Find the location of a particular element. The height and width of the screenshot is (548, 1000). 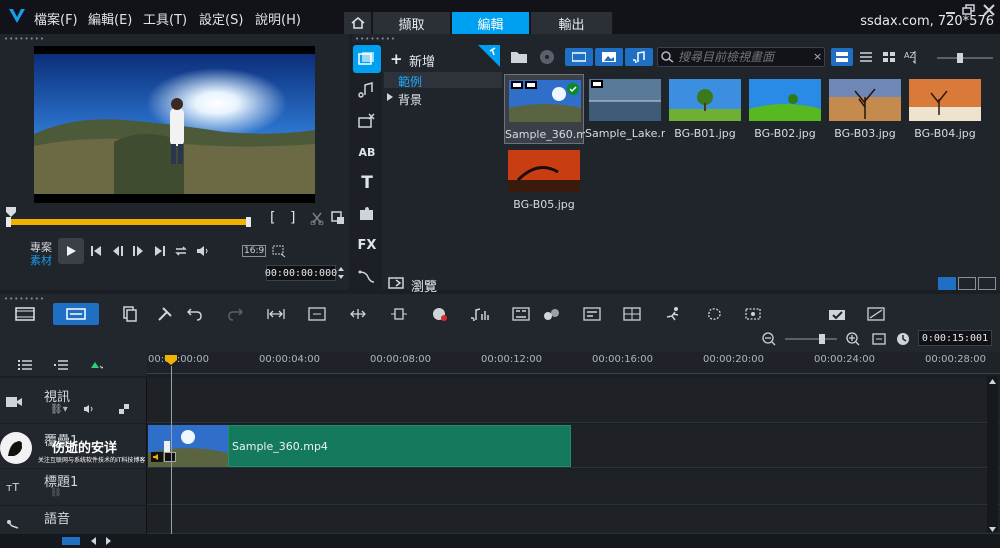

copy-icon is located at coordinates (130, 314).